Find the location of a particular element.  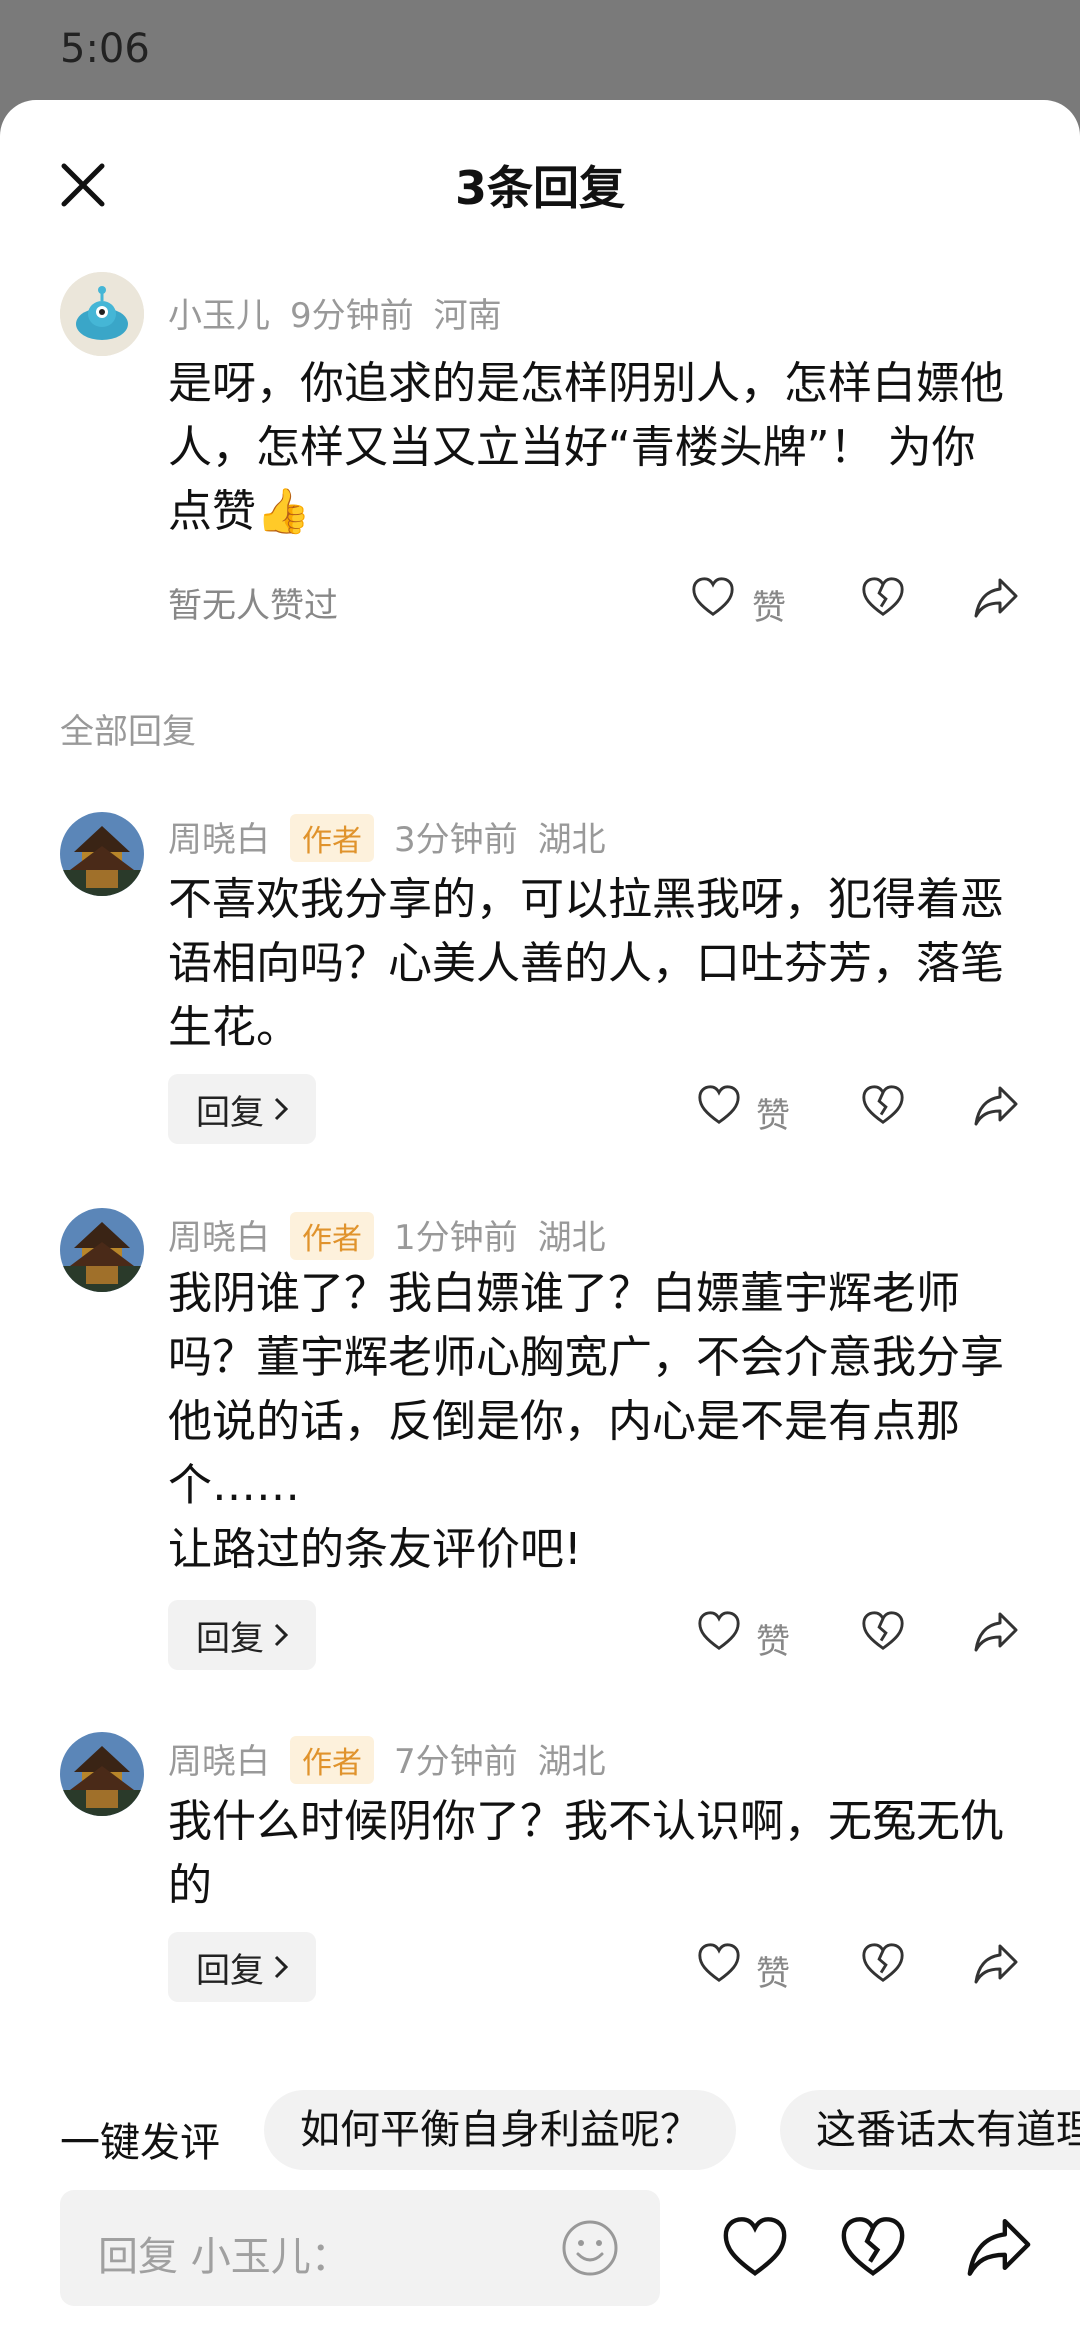

quick-comment-row: 一键发评 如何平衡自身利益呢？ 这番话太有道理 is located at coordinates (540, 2132).